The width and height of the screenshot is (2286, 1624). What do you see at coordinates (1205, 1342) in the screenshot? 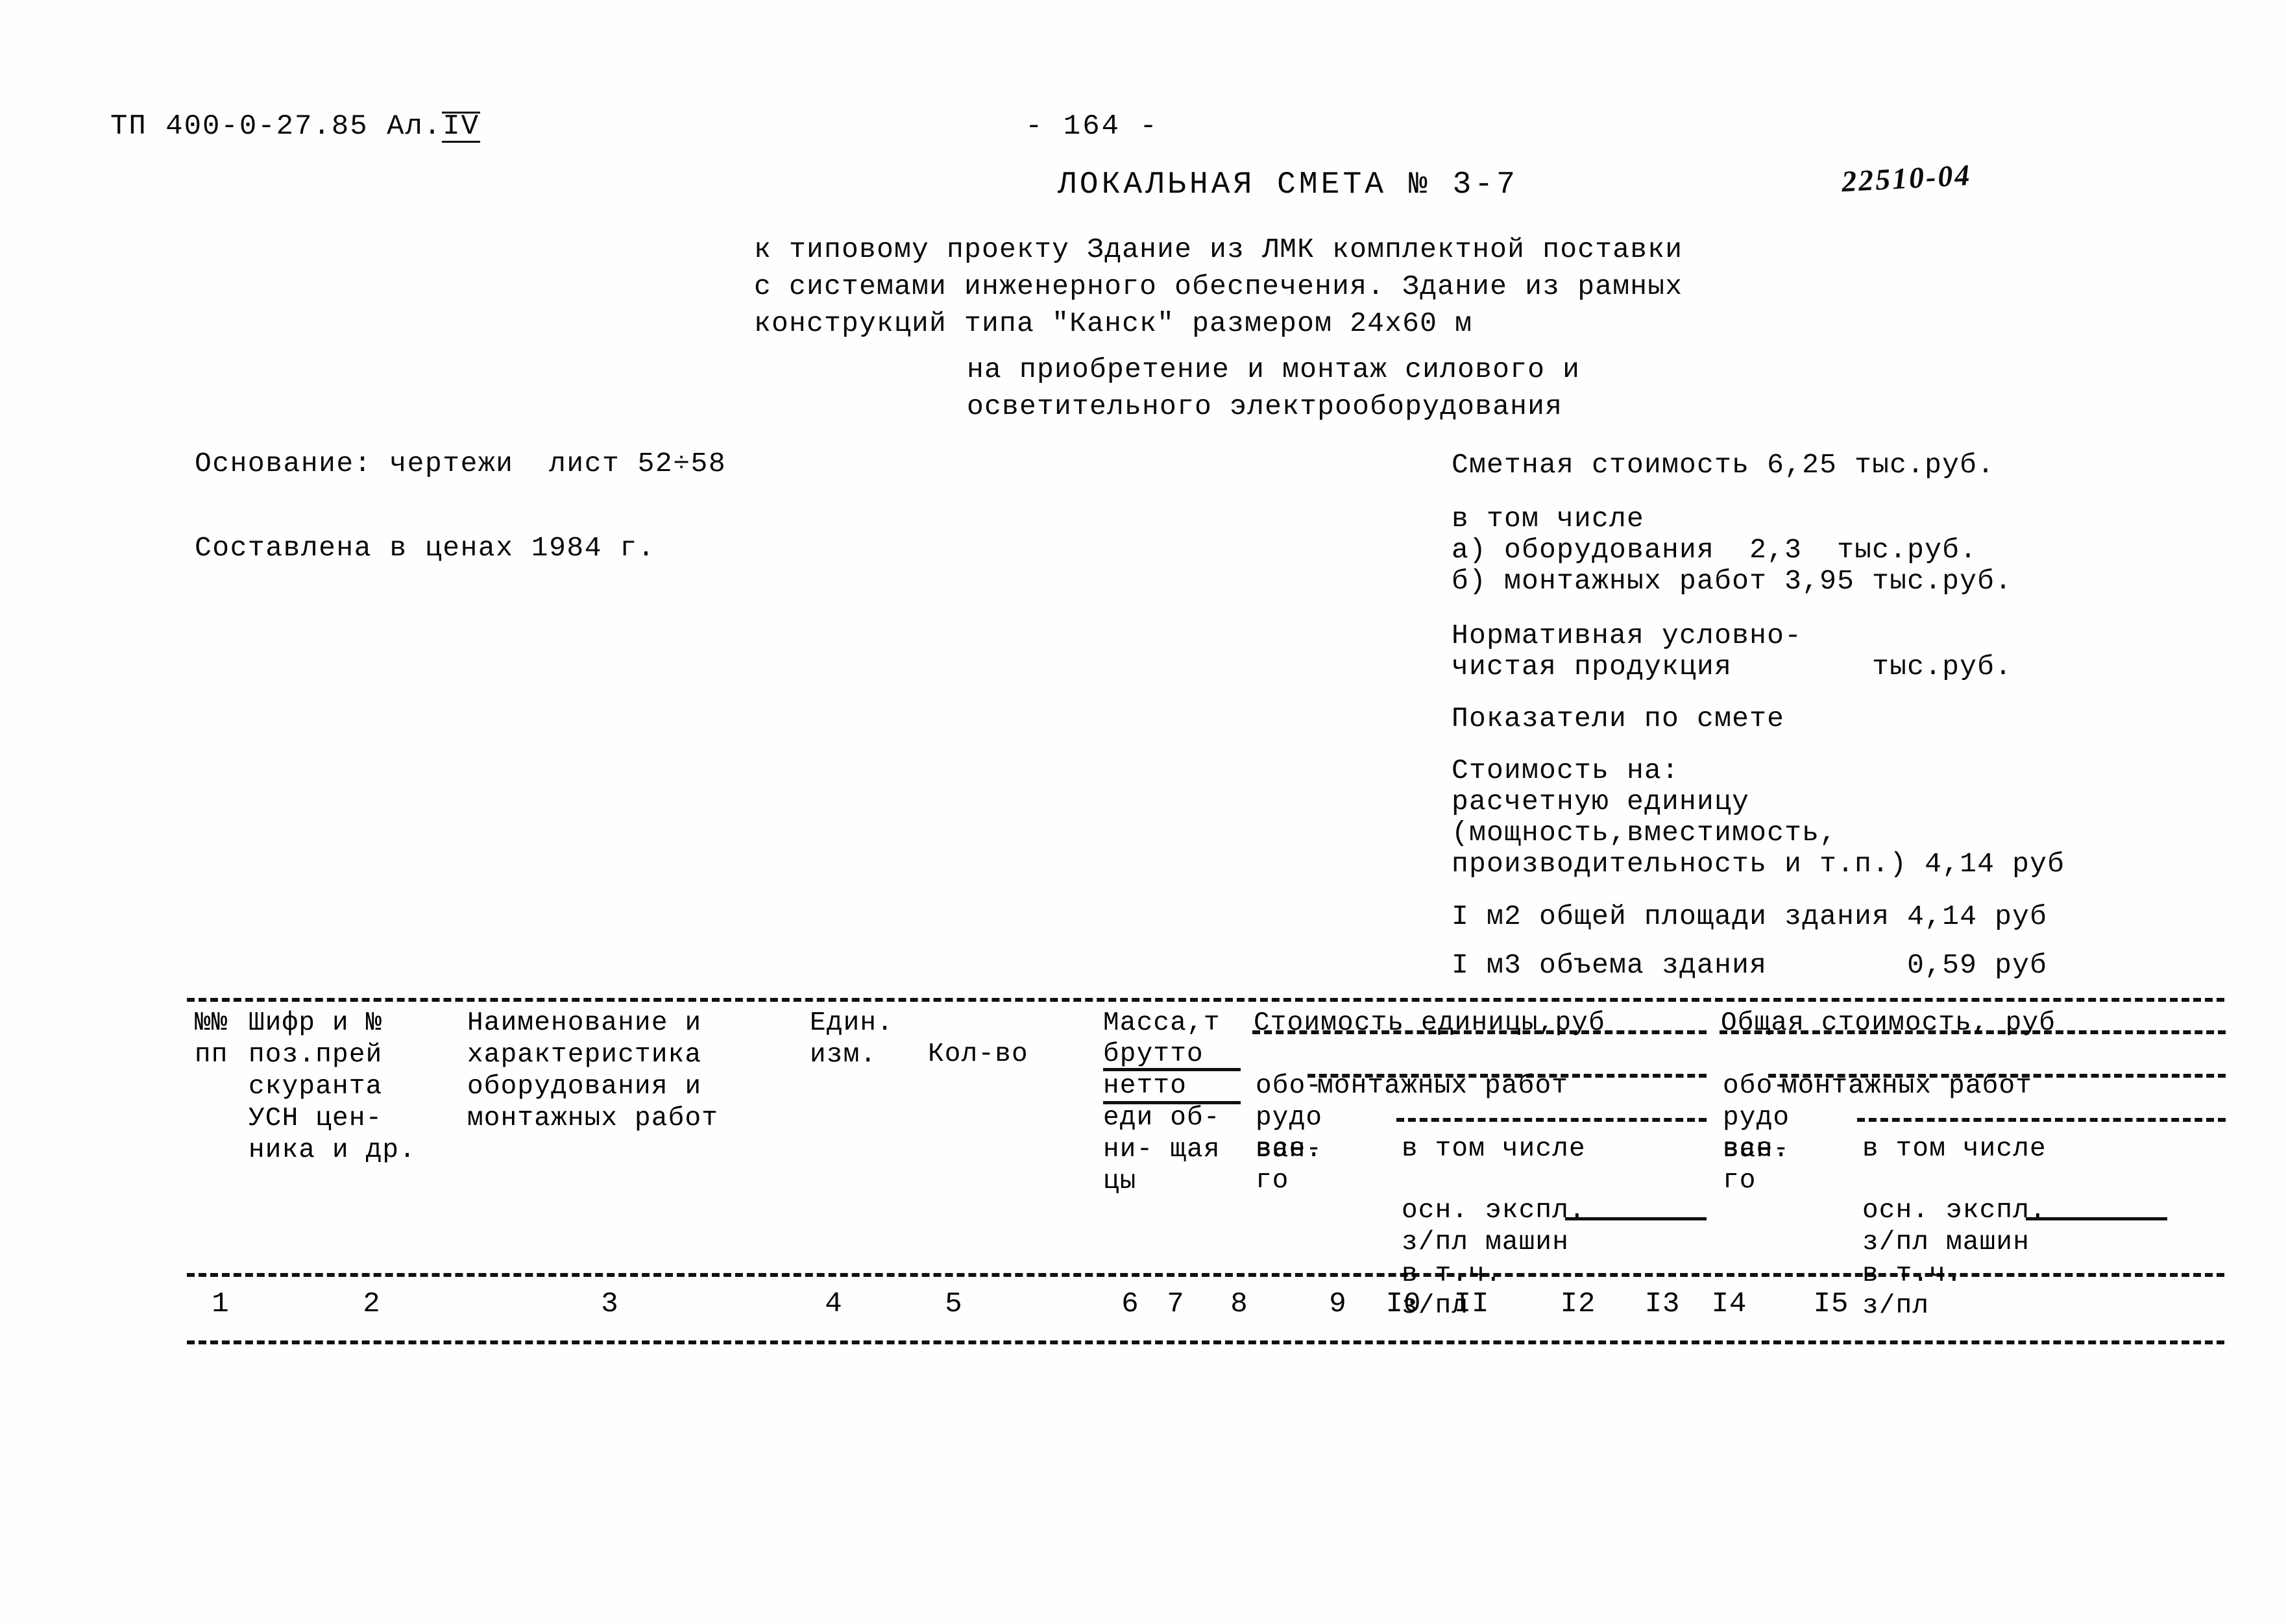
I see `table-colnum-bottom-rule` at bounding box center [1205, 1342].